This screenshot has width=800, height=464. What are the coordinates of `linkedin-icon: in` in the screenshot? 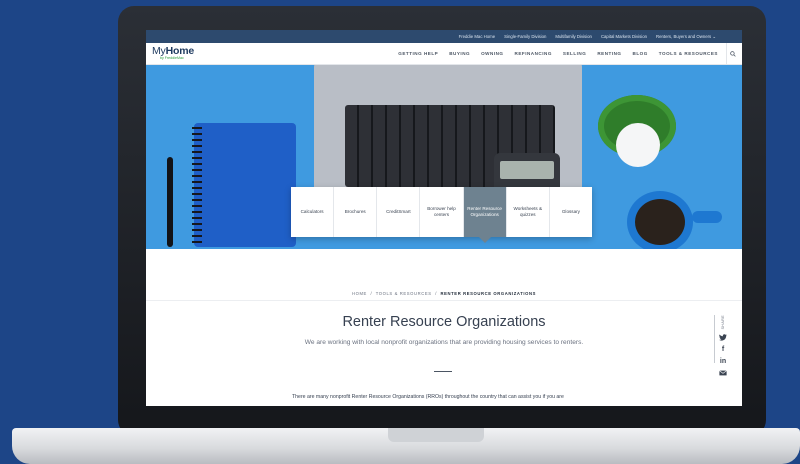 It's located at (723, 361).